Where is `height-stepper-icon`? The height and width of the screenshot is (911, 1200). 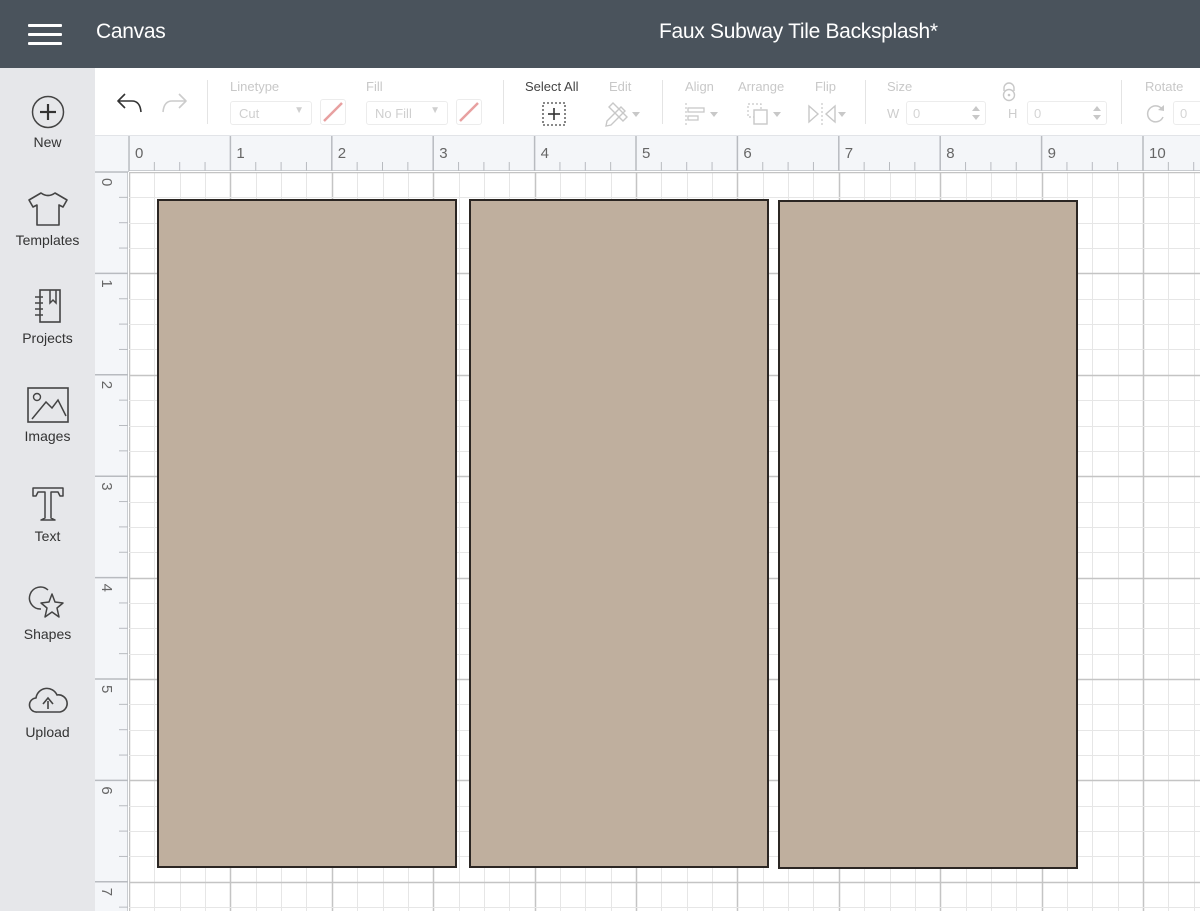
height-stepper-icon is located at coordinates (1097, 113).